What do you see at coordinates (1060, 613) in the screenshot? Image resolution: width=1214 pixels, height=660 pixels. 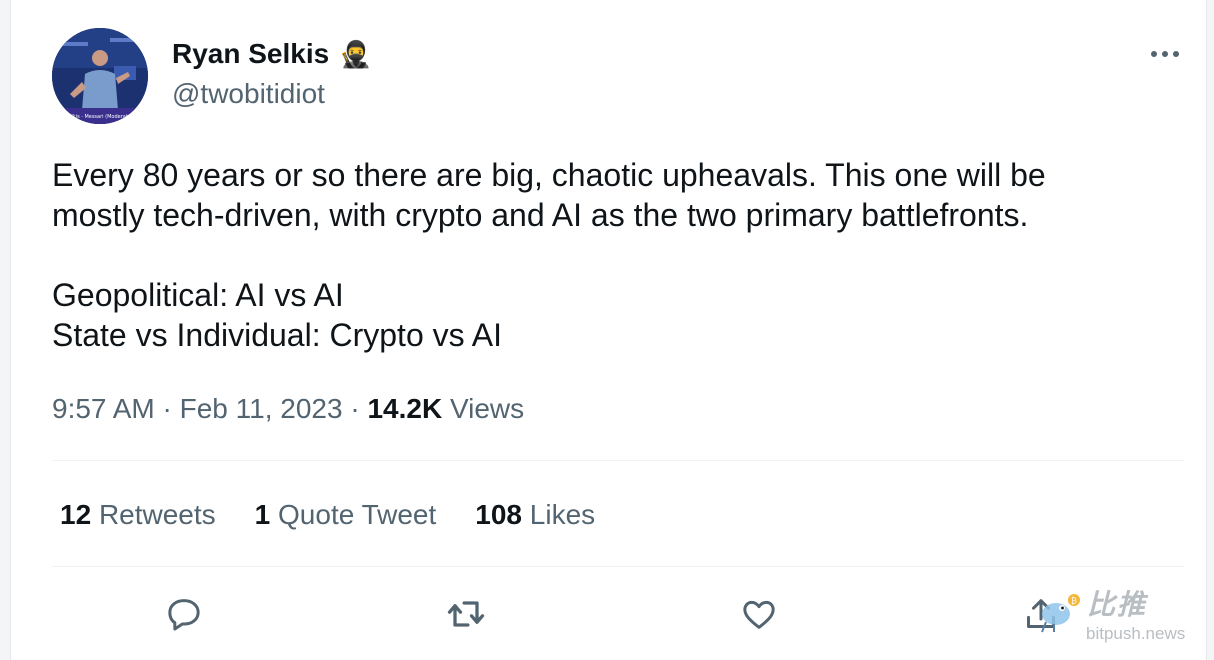 I see `bird-logo-icon: ₿` at bounding box center [1060, 613].